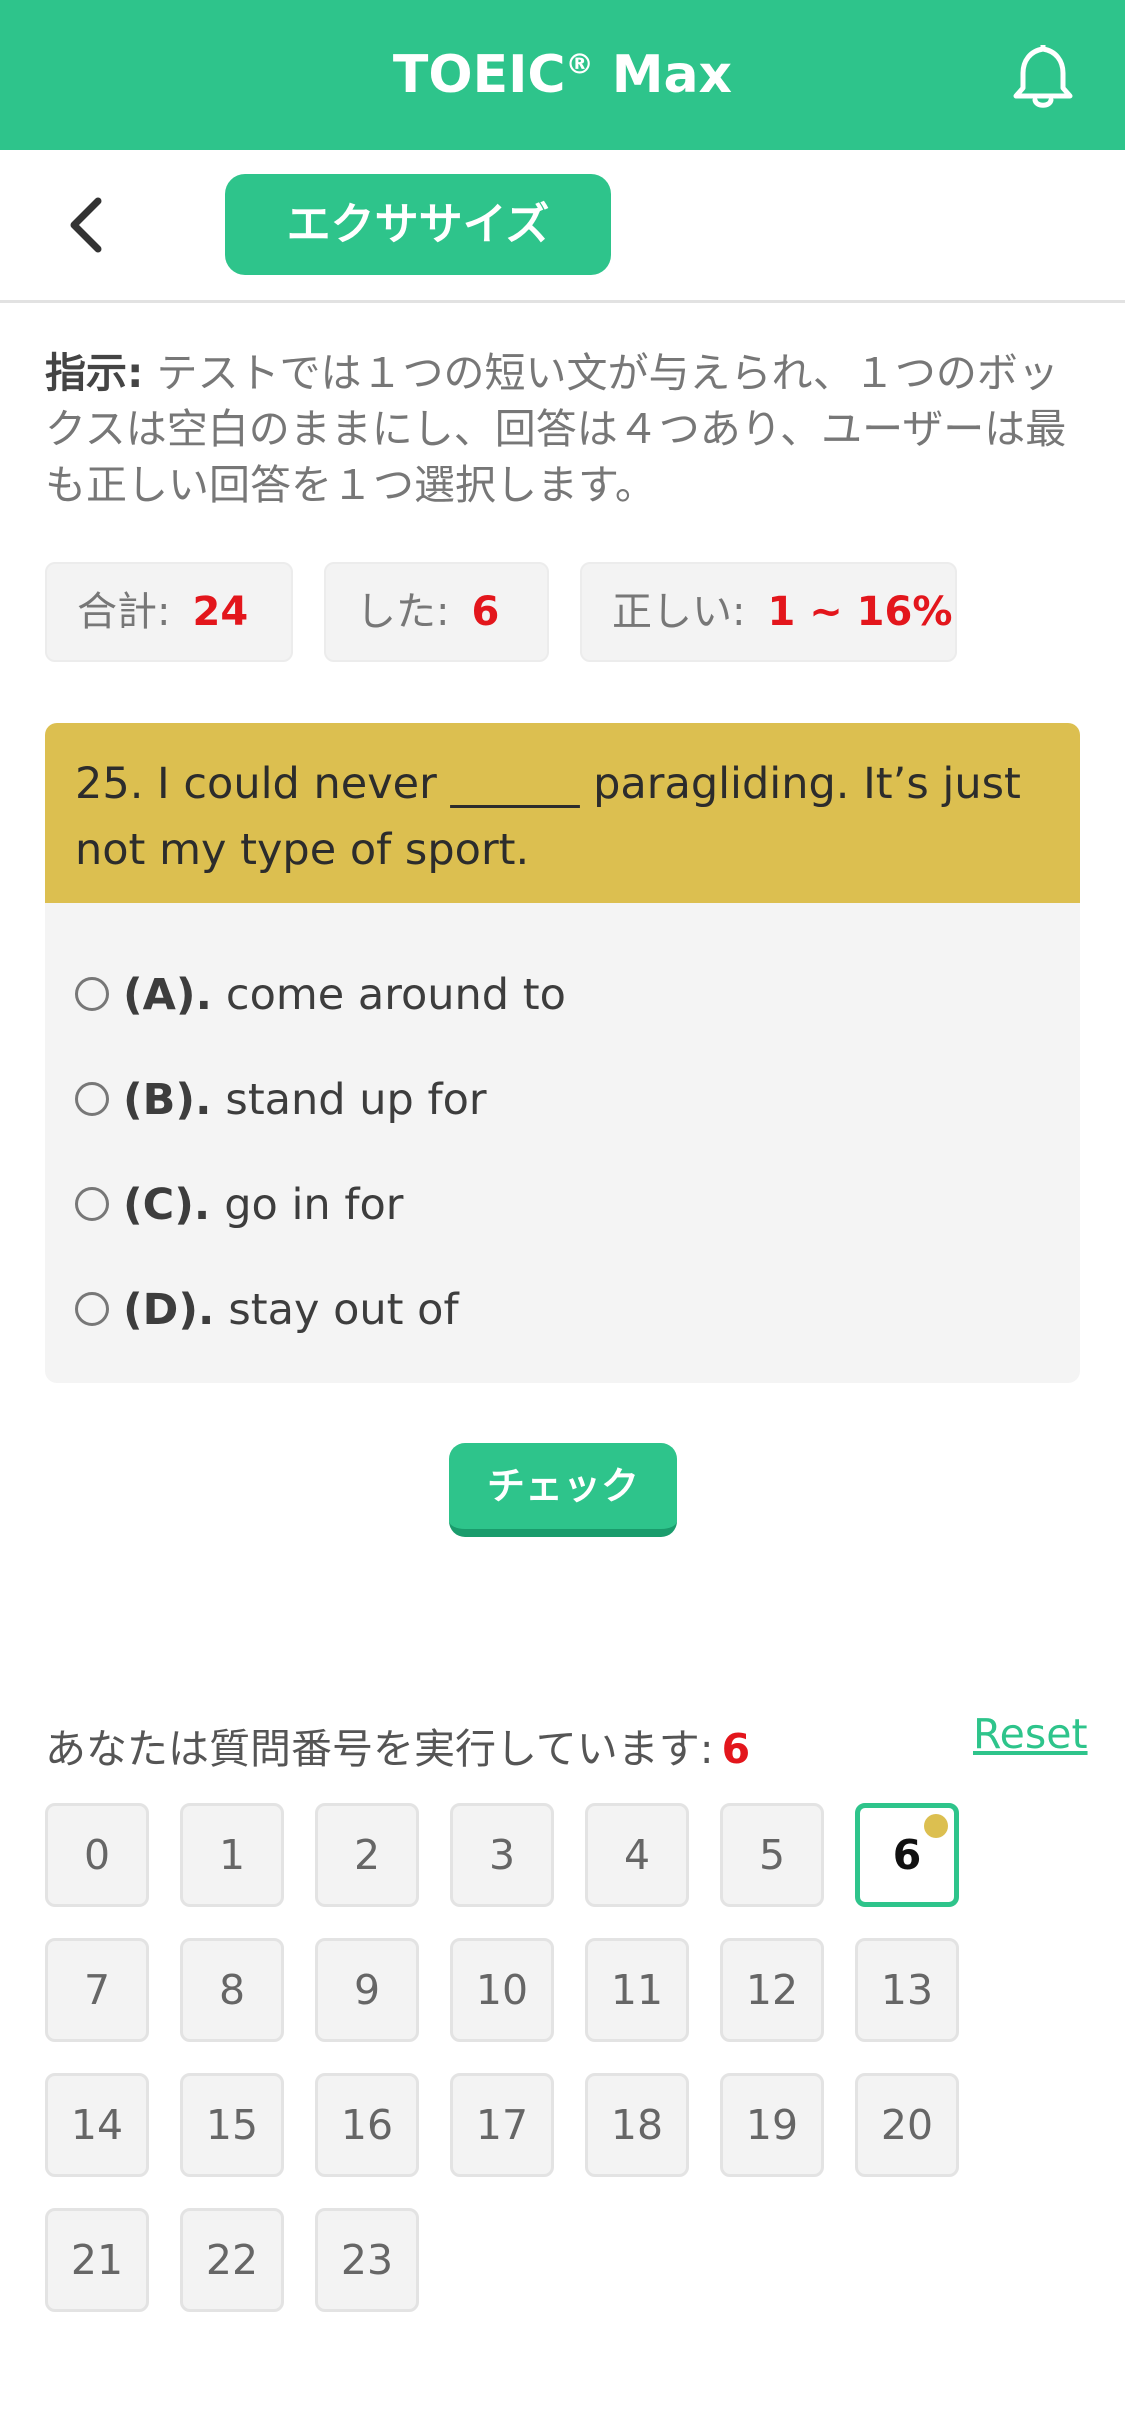 The image size is (1125, 2436). Describe the element at coordinates (418, 224) in the screenshot. I see `exercise-tab-button: エクササイズ` at that location.